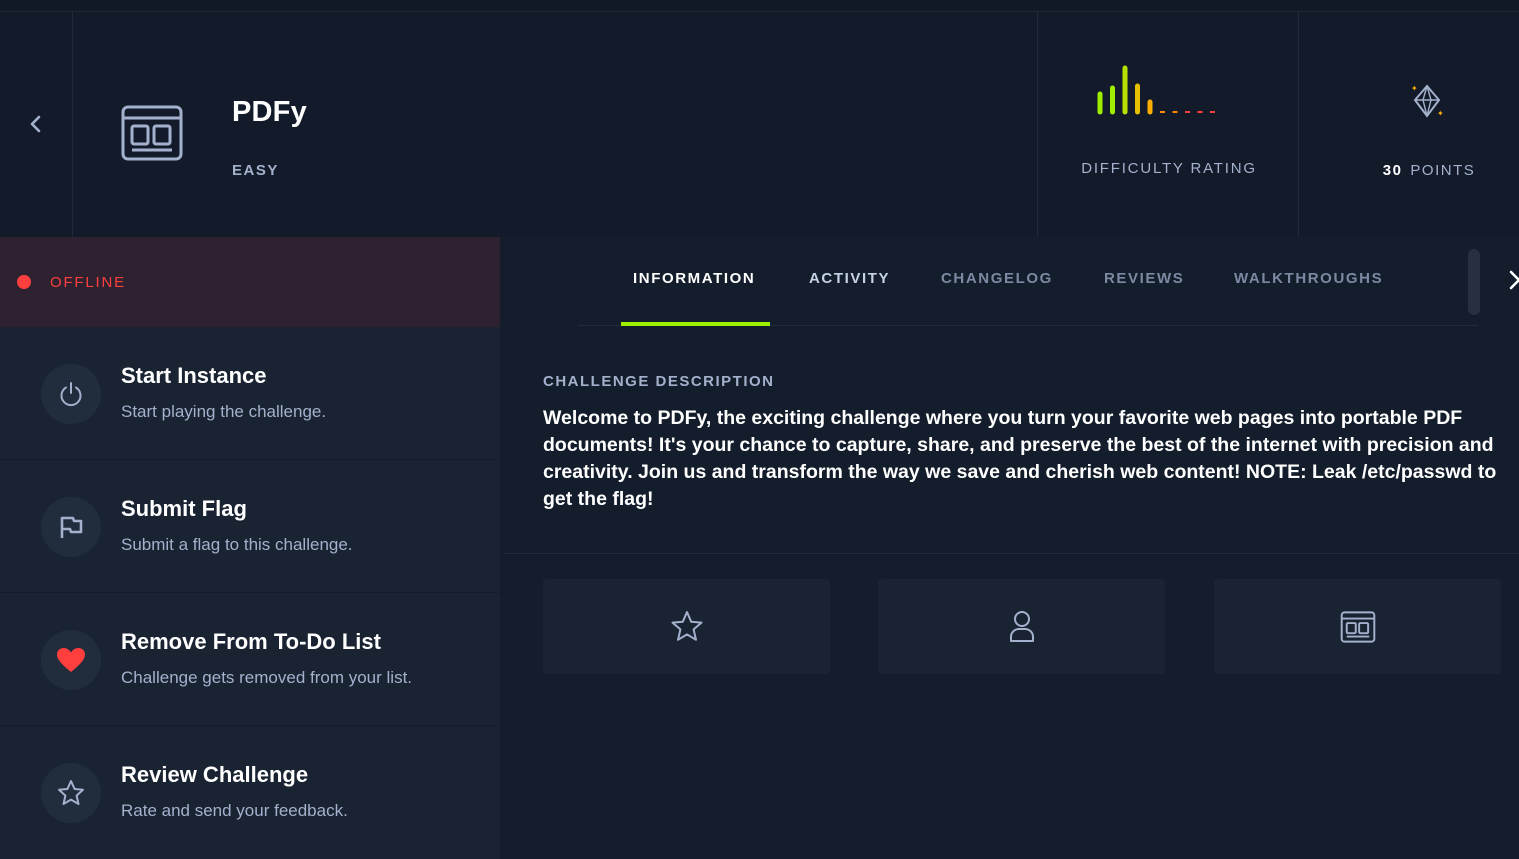  I want to click on power-icon, so click(71, 394).